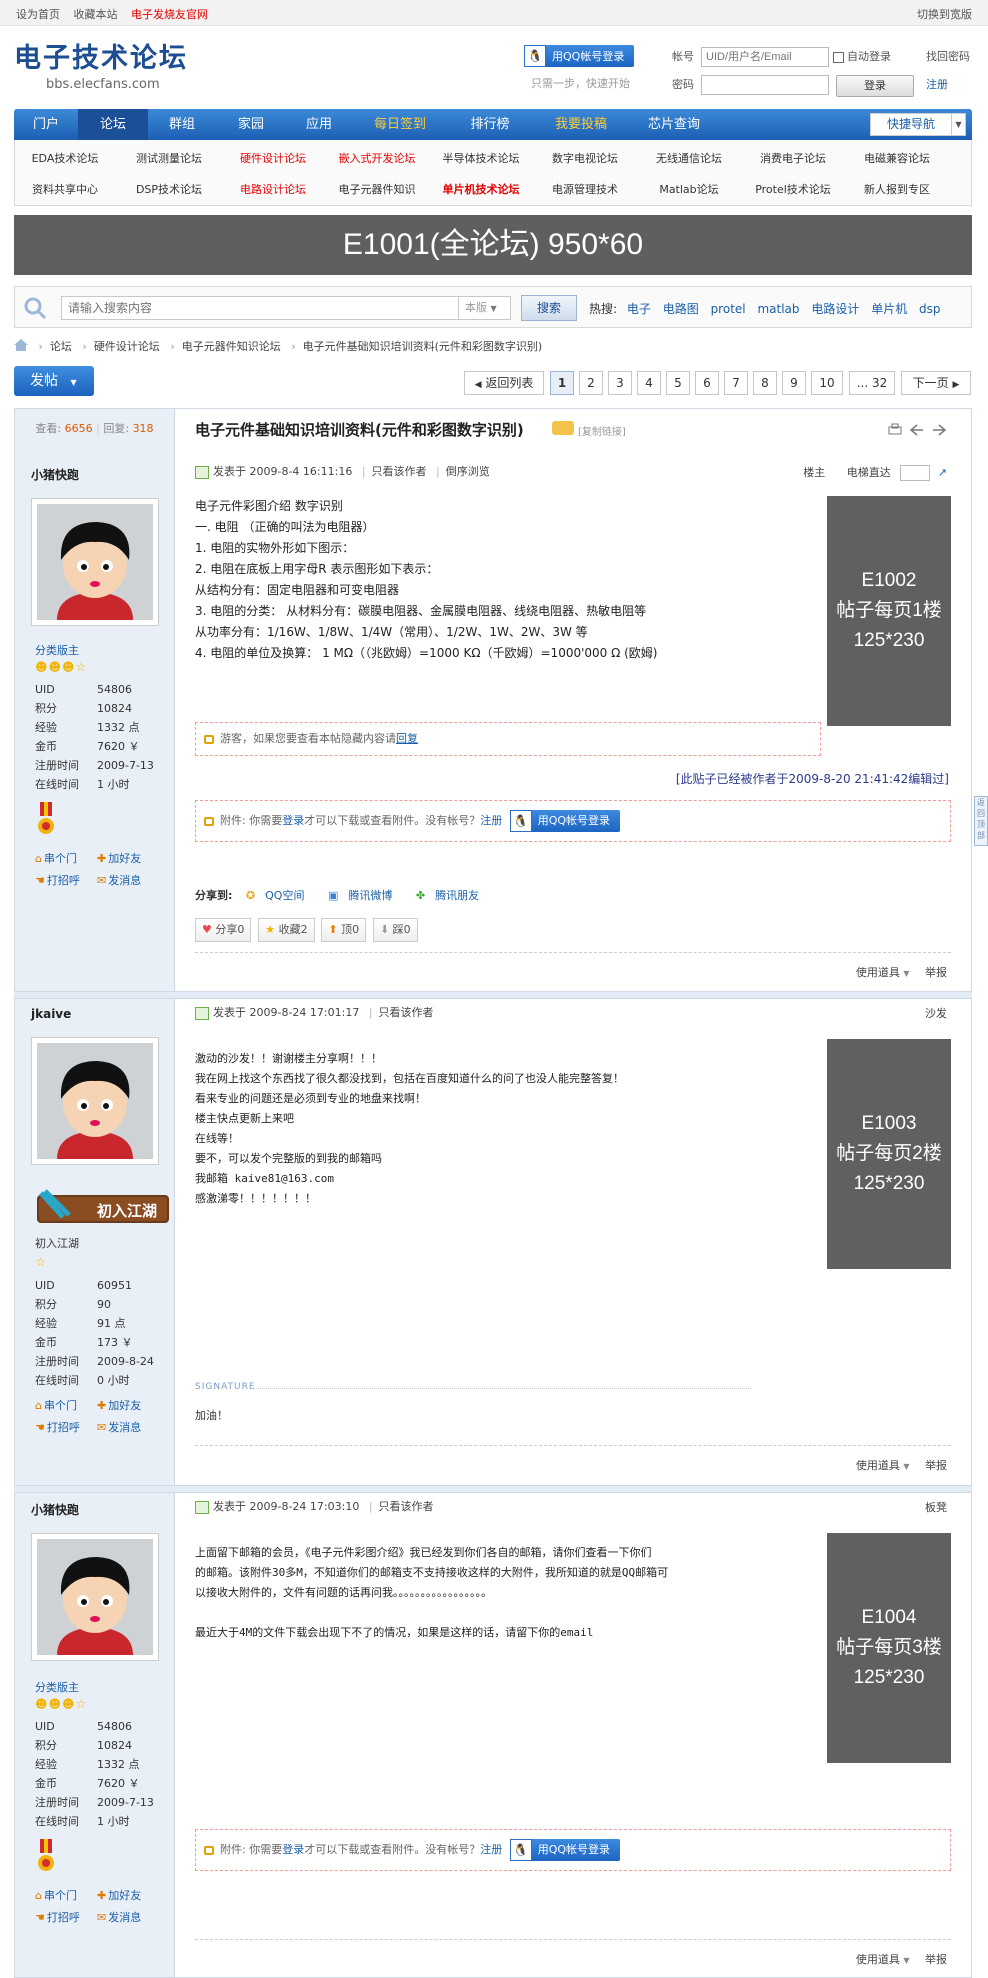 The image size is (988, 1978). What do you see at coordinates (765, 383) in the screenshot?
I see `page-8: 8` at bounding box center [765, 383].